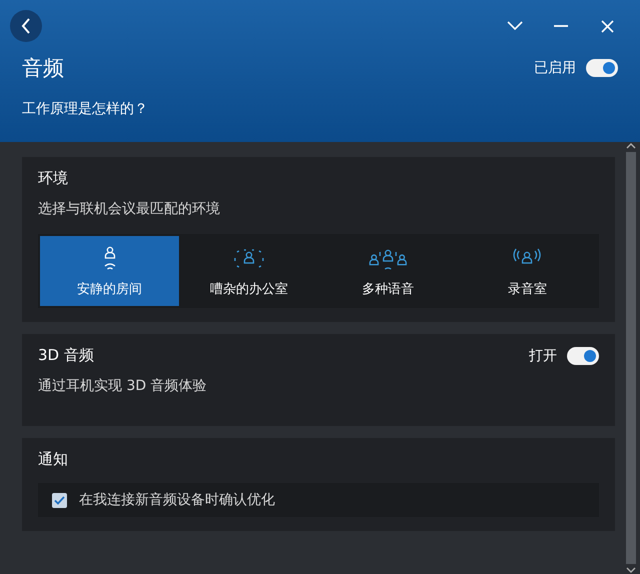 The width and height of the screenshot is (640, 574). I want to click on environment-option: 安静的房间, so click(110, 271).